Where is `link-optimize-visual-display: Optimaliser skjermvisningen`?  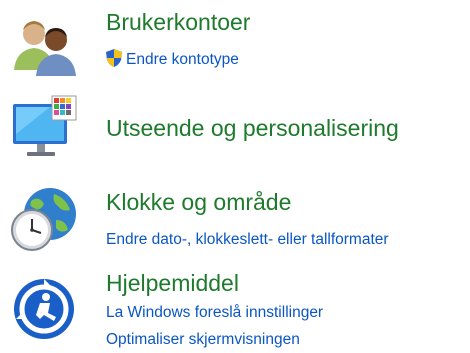
link-optimize-visual-display: Optimaliser skjermvisningen is located at coordinates (203, 340).